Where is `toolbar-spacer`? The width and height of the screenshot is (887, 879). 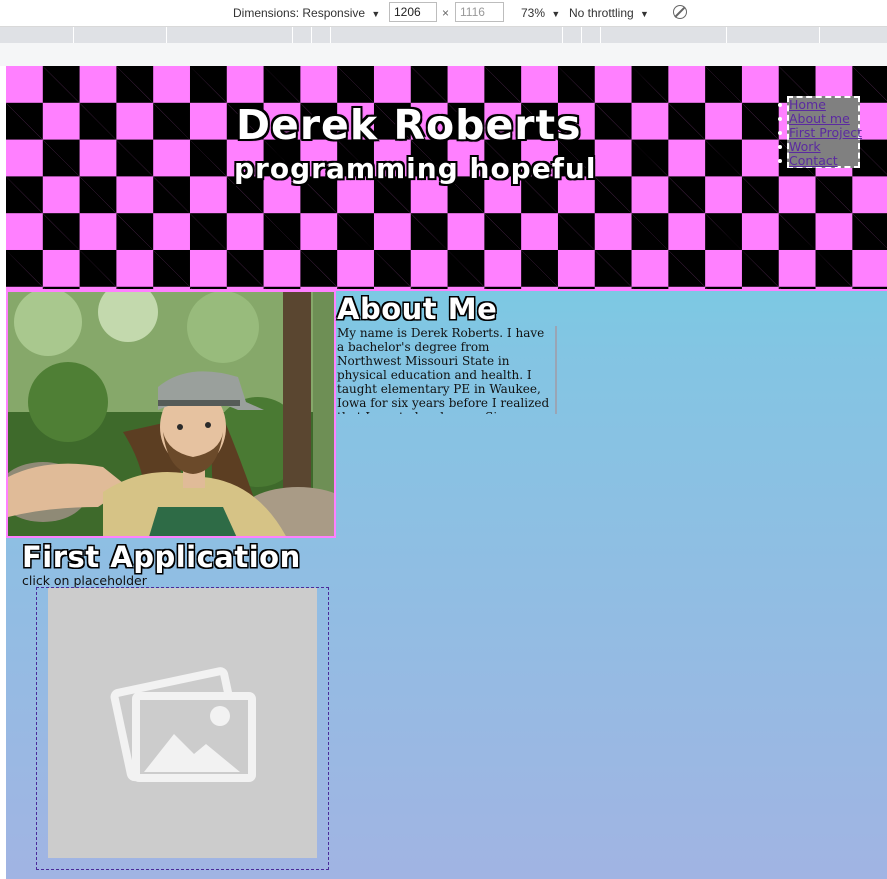
toolbar-spacer is located at coordinates (443, 54).